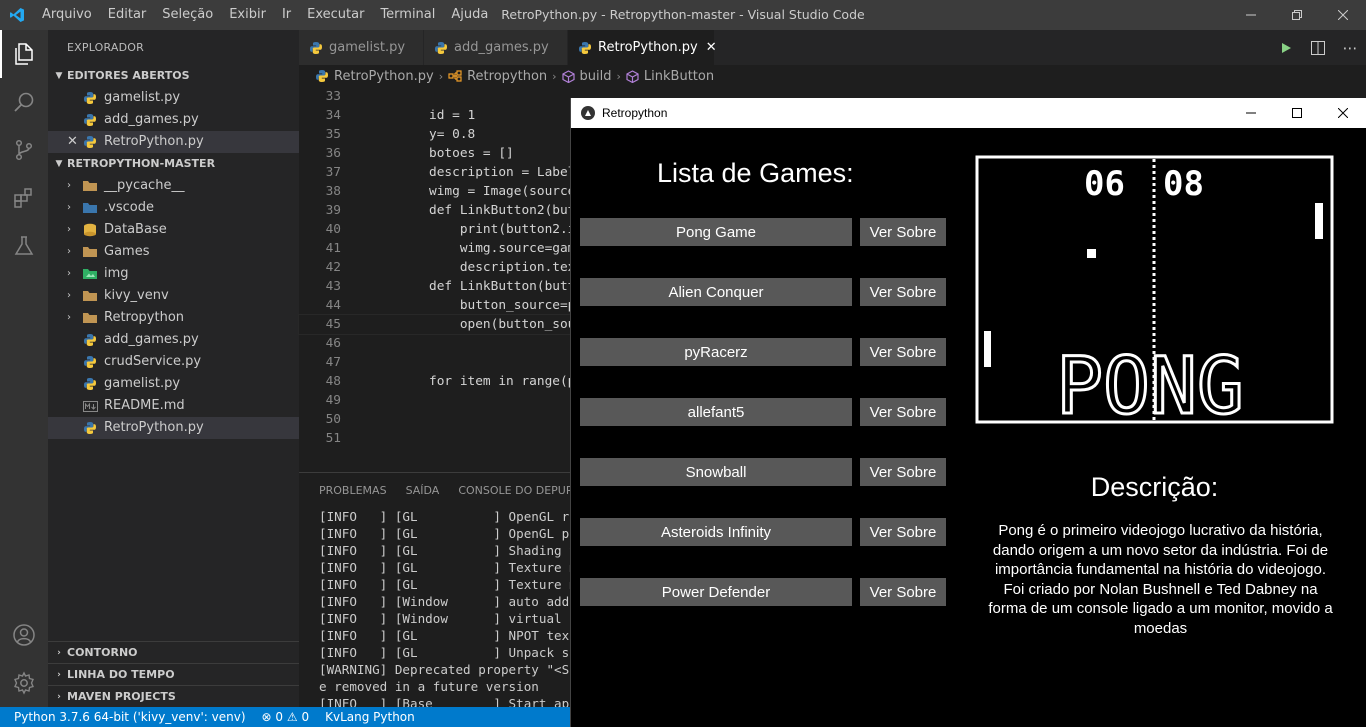 This screenshot has height=727, width=1366. I want to click on folder-vscode: › .vscode, so click(173, 208).